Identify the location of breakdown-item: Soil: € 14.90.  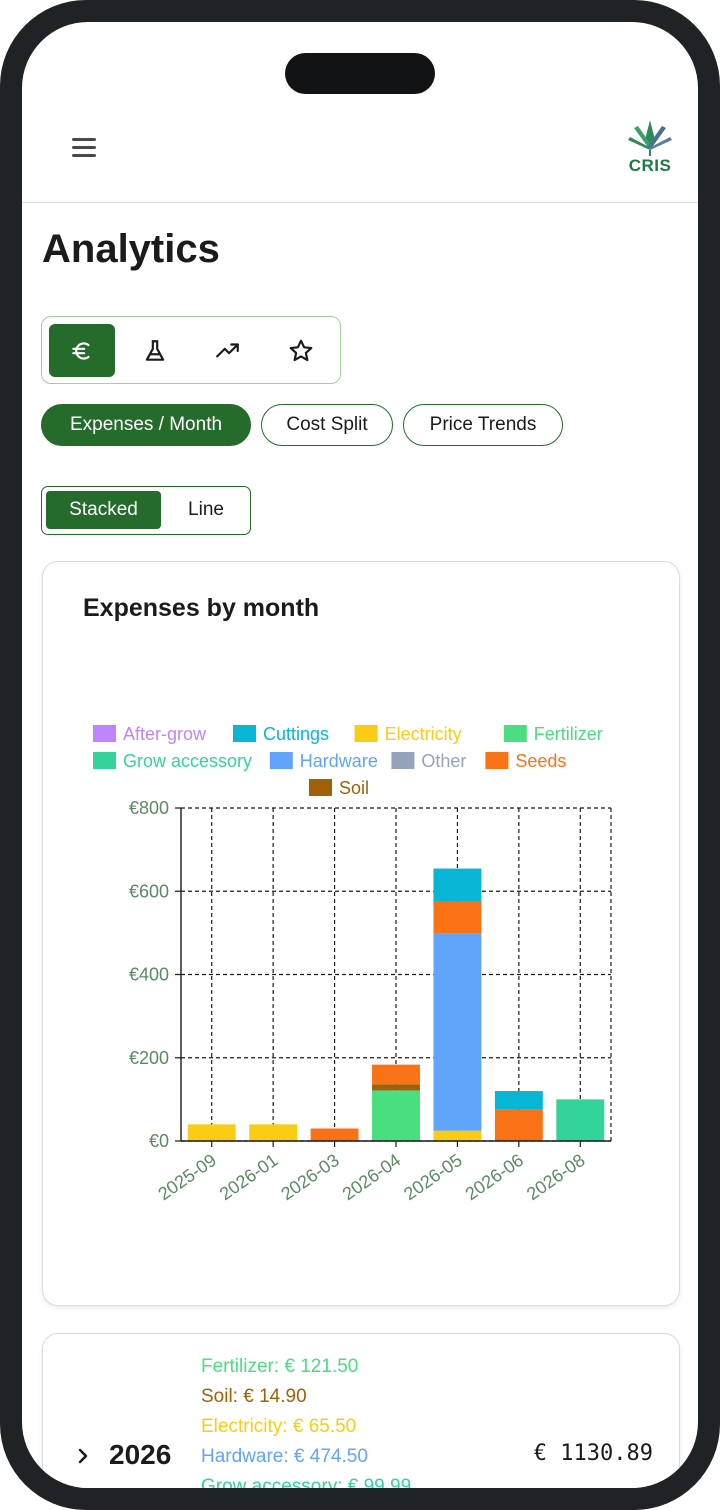
(254, 1396).